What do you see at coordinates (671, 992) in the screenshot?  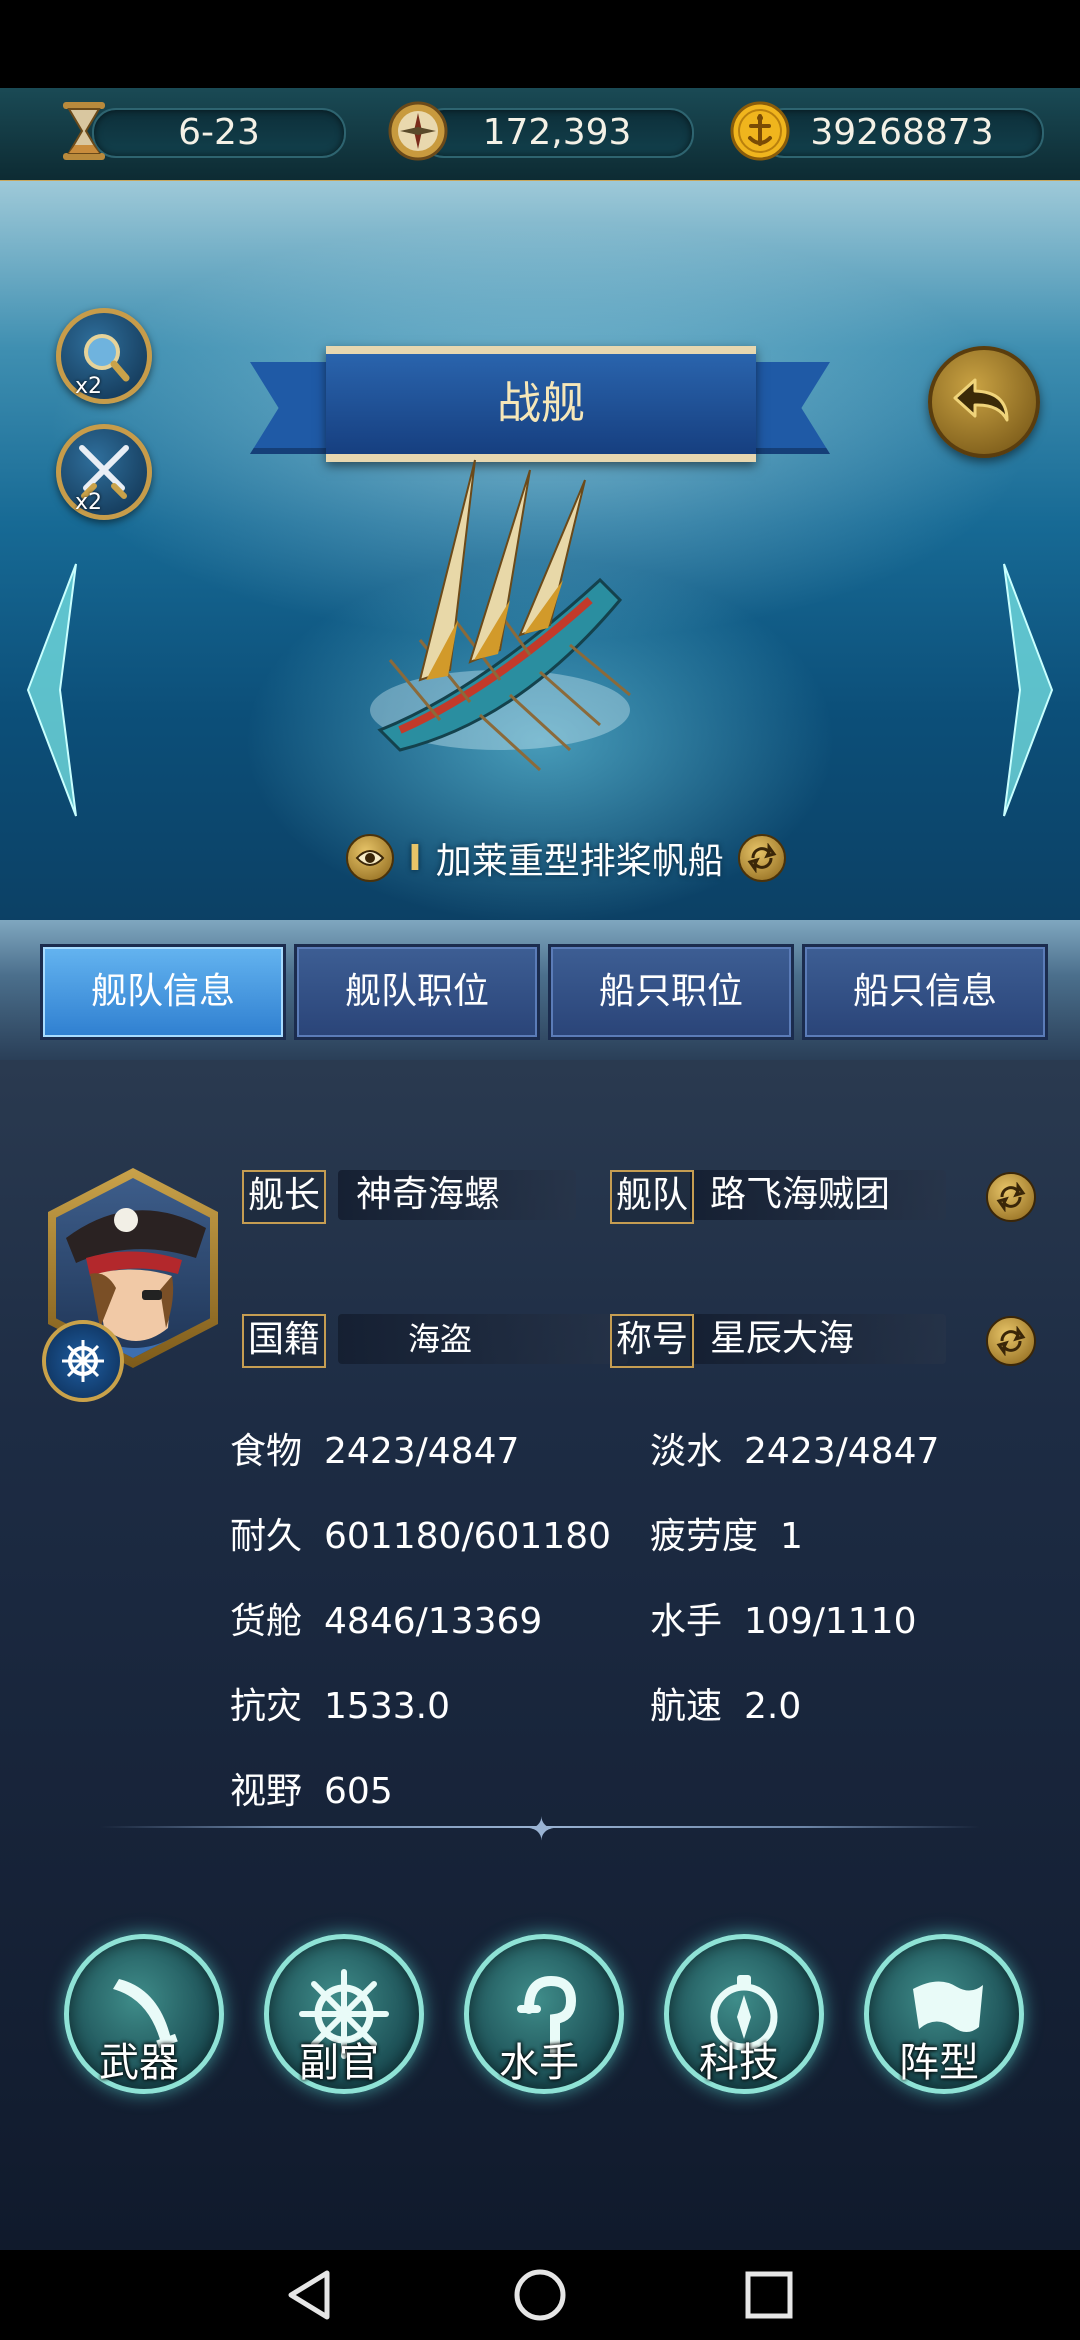 I see `tab-ship-positions: 船只职位` at bounding box center [671, 992].